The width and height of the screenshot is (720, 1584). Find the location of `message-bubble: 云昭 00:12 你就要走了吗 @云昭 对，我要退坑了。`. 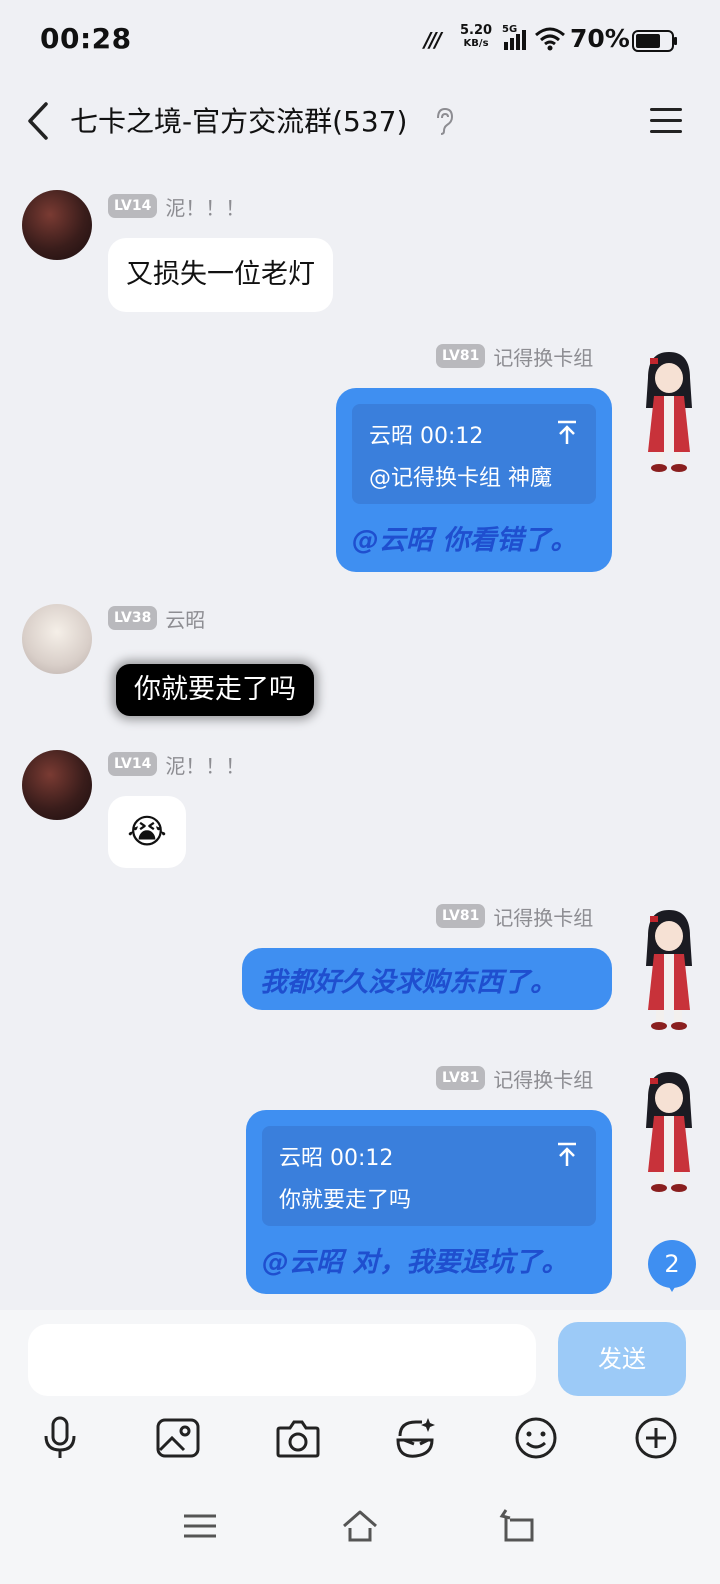

message-bubble: 云昭 00:12 你就要走了吗 @云昭 对，我要退坑了。 is located at coordinates (429, 1202).